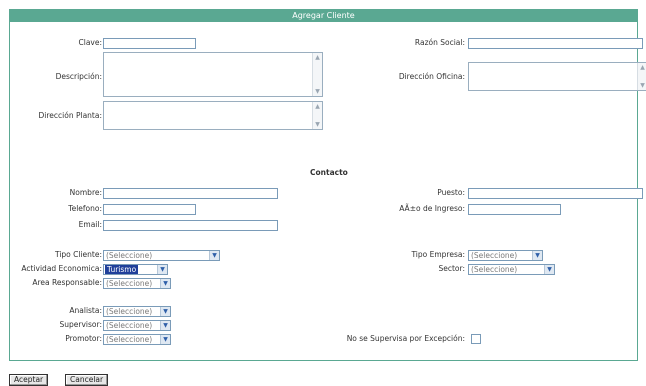 This screenshot has height=386, width=646. I want to click on label-no-supervisa: No se Supervisa por Excepción:, so click(405, 338).